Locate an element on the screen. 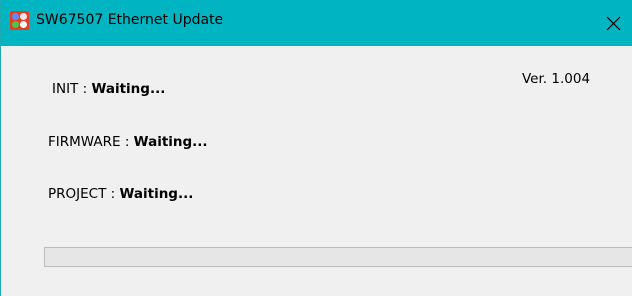 Image resolution: width=632 pixels, height=296 pixels. app-logo-icon is located at coordinates (19, 20).